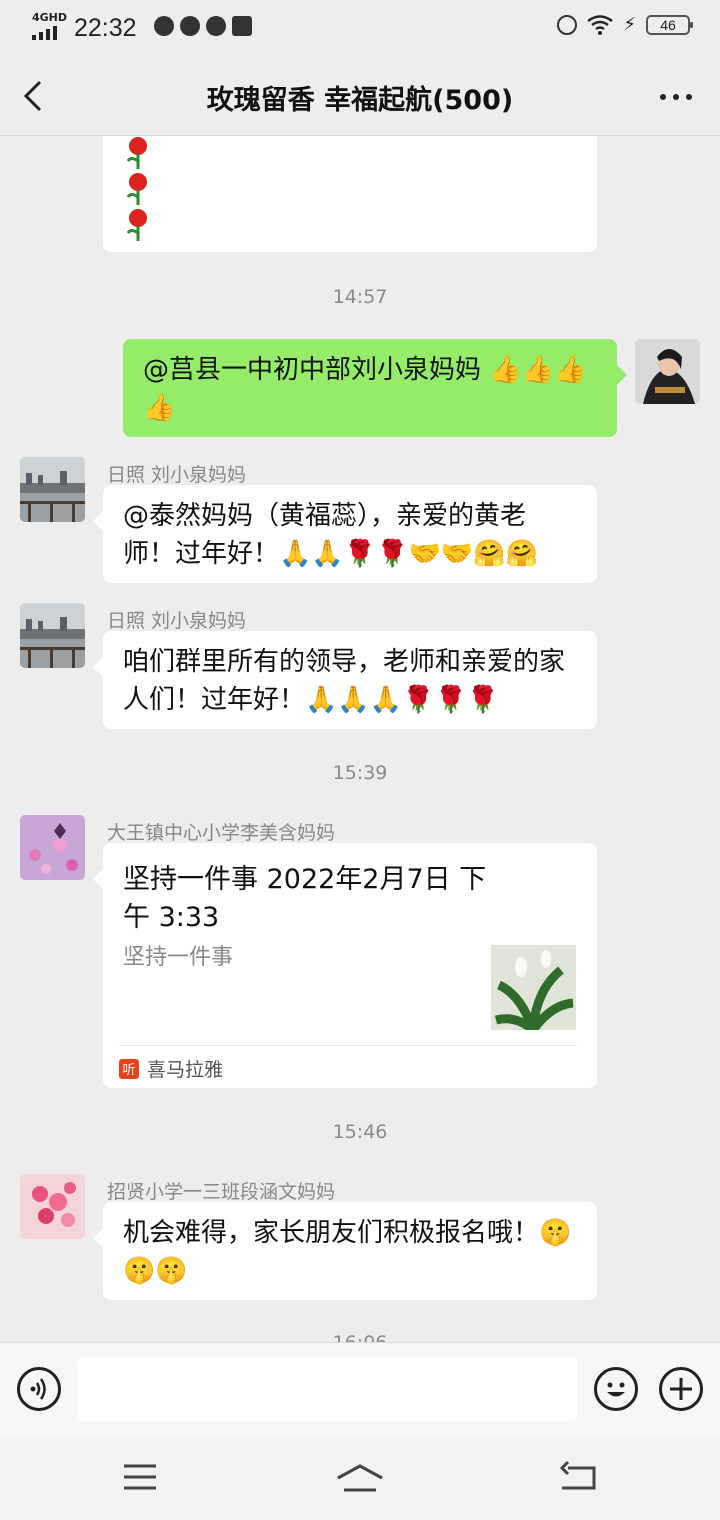 The width and height of the screenshot is (720, 1520). I want to click on charging-icon: ⚡, so click(629, 24).